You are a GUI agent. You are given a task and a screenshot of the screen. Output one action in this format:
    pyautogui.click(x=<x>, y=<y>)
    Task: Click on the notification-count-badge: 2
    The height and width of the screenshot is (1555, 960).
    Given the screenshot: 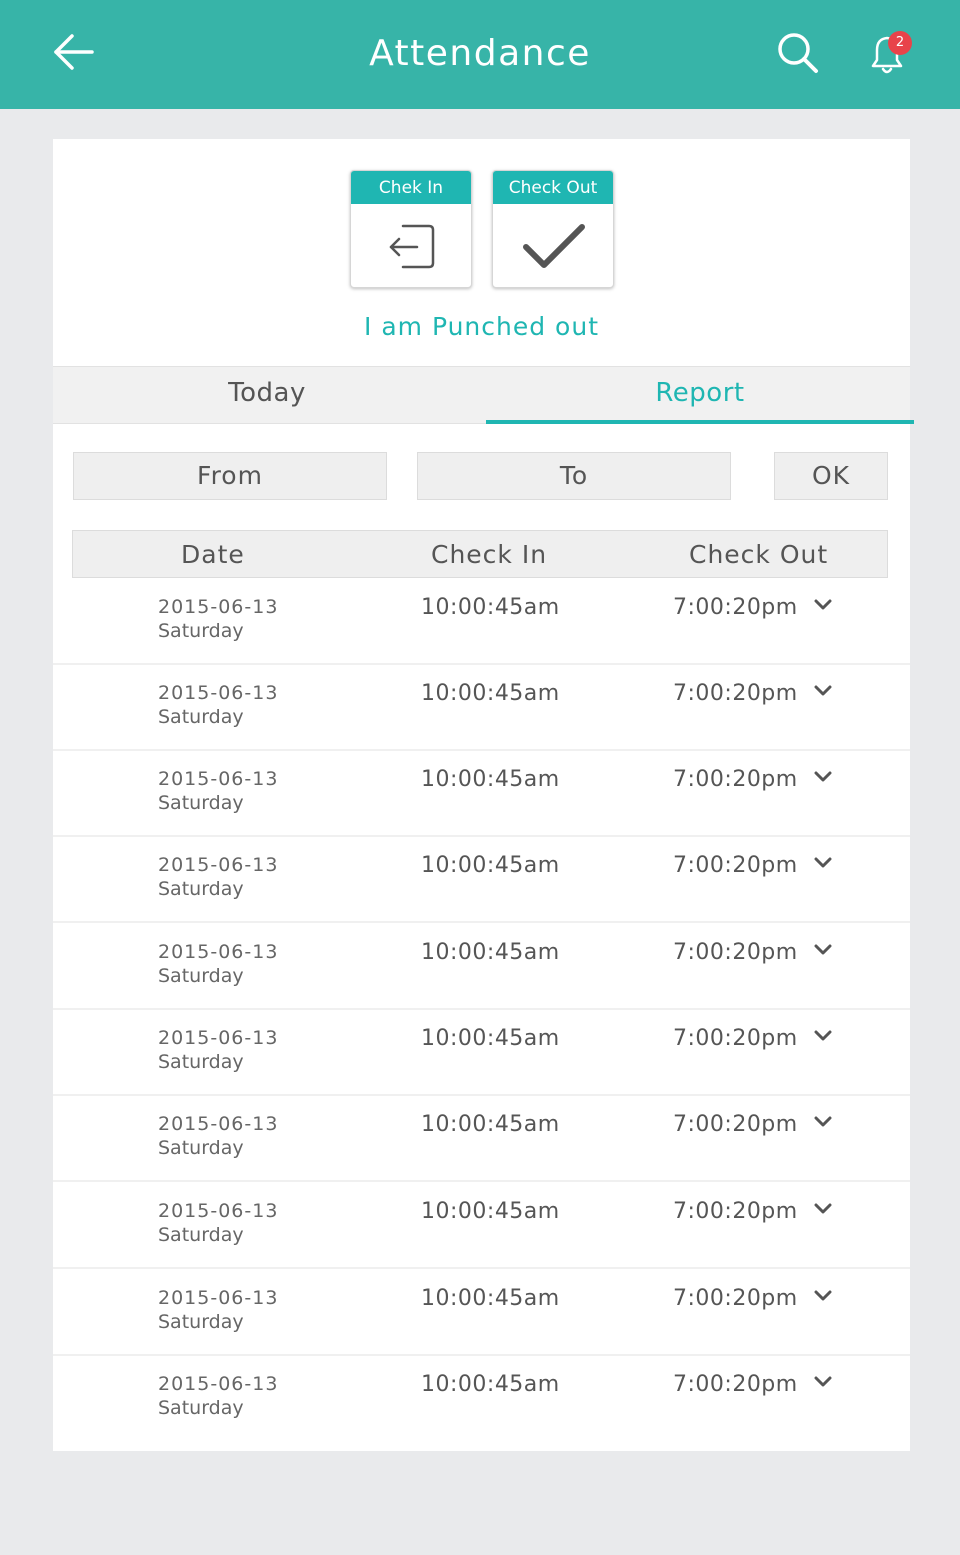 What is the action you would take?
    pyautogui.click(x=900, y=43)
    